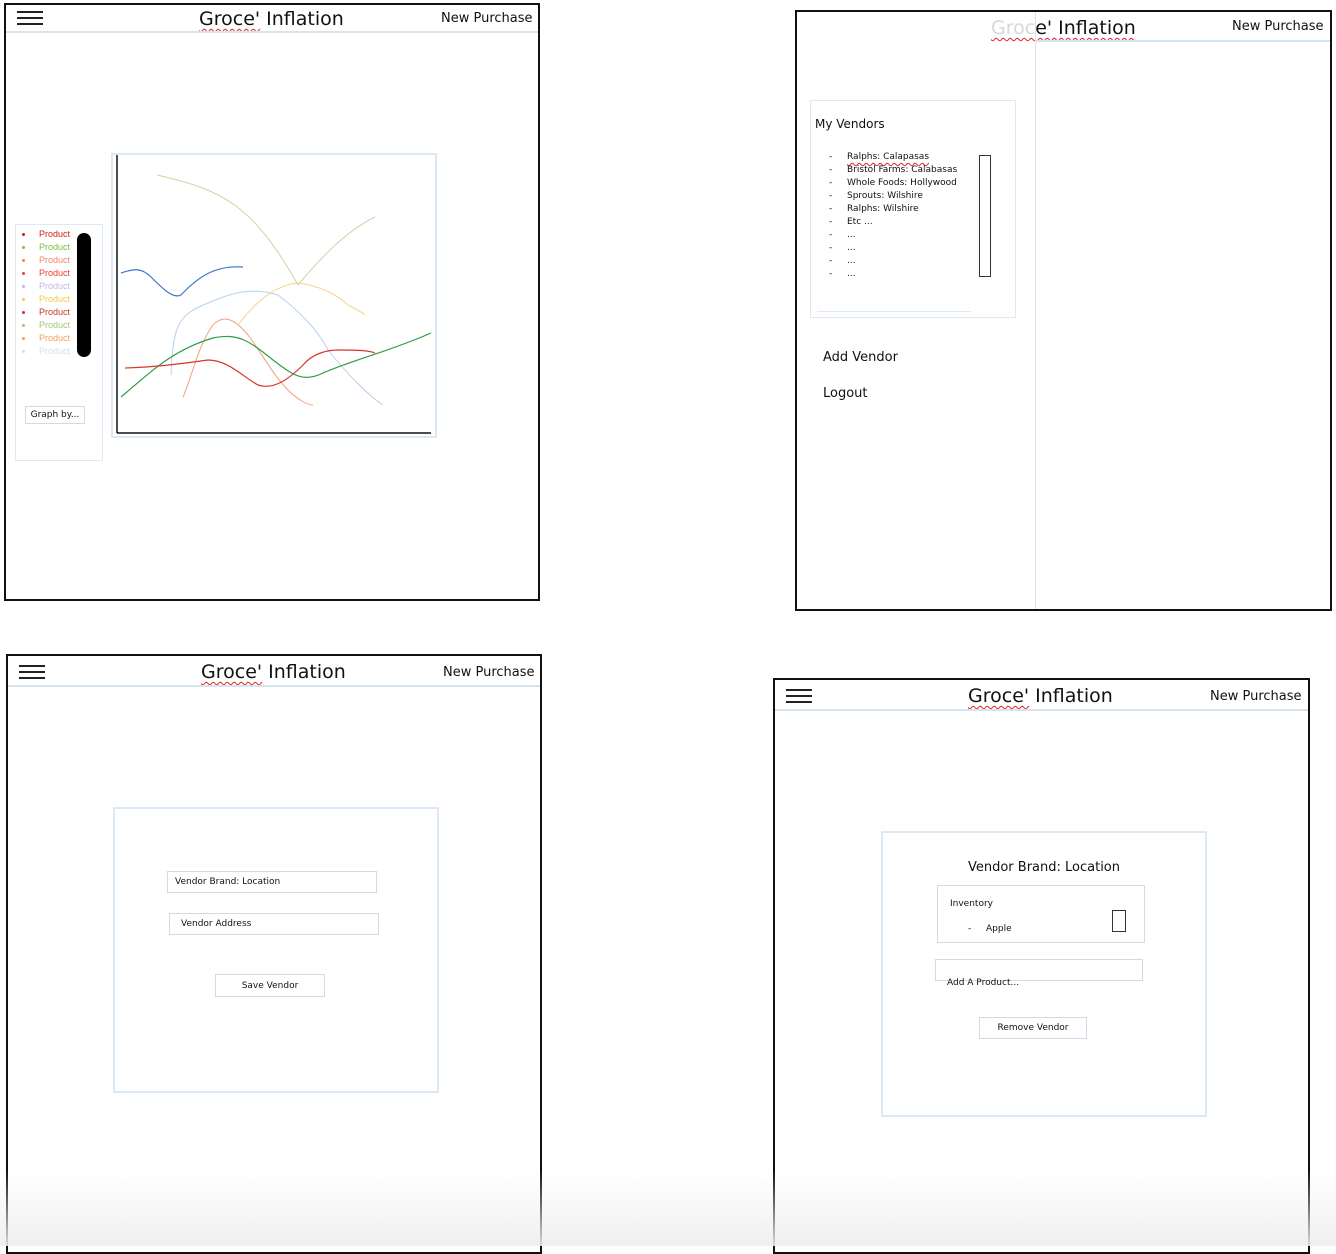 The image size is (1336, 1254). Describe the element at coordinates (985, 216) in the screenshot. I see `vendor-list-scrollbar` at that location.